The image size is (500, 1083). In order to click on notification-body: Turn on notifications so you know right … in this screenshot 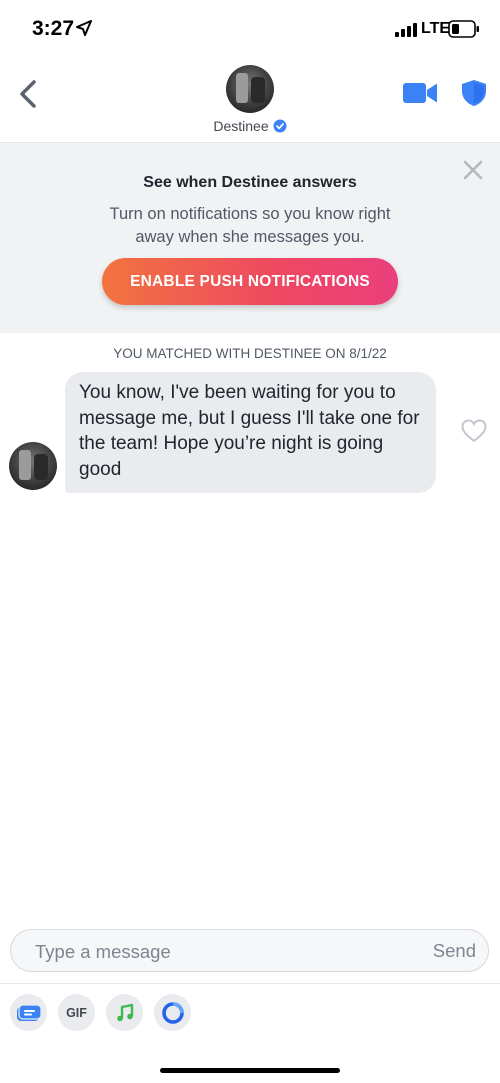, I will do `click(250, 225)`.